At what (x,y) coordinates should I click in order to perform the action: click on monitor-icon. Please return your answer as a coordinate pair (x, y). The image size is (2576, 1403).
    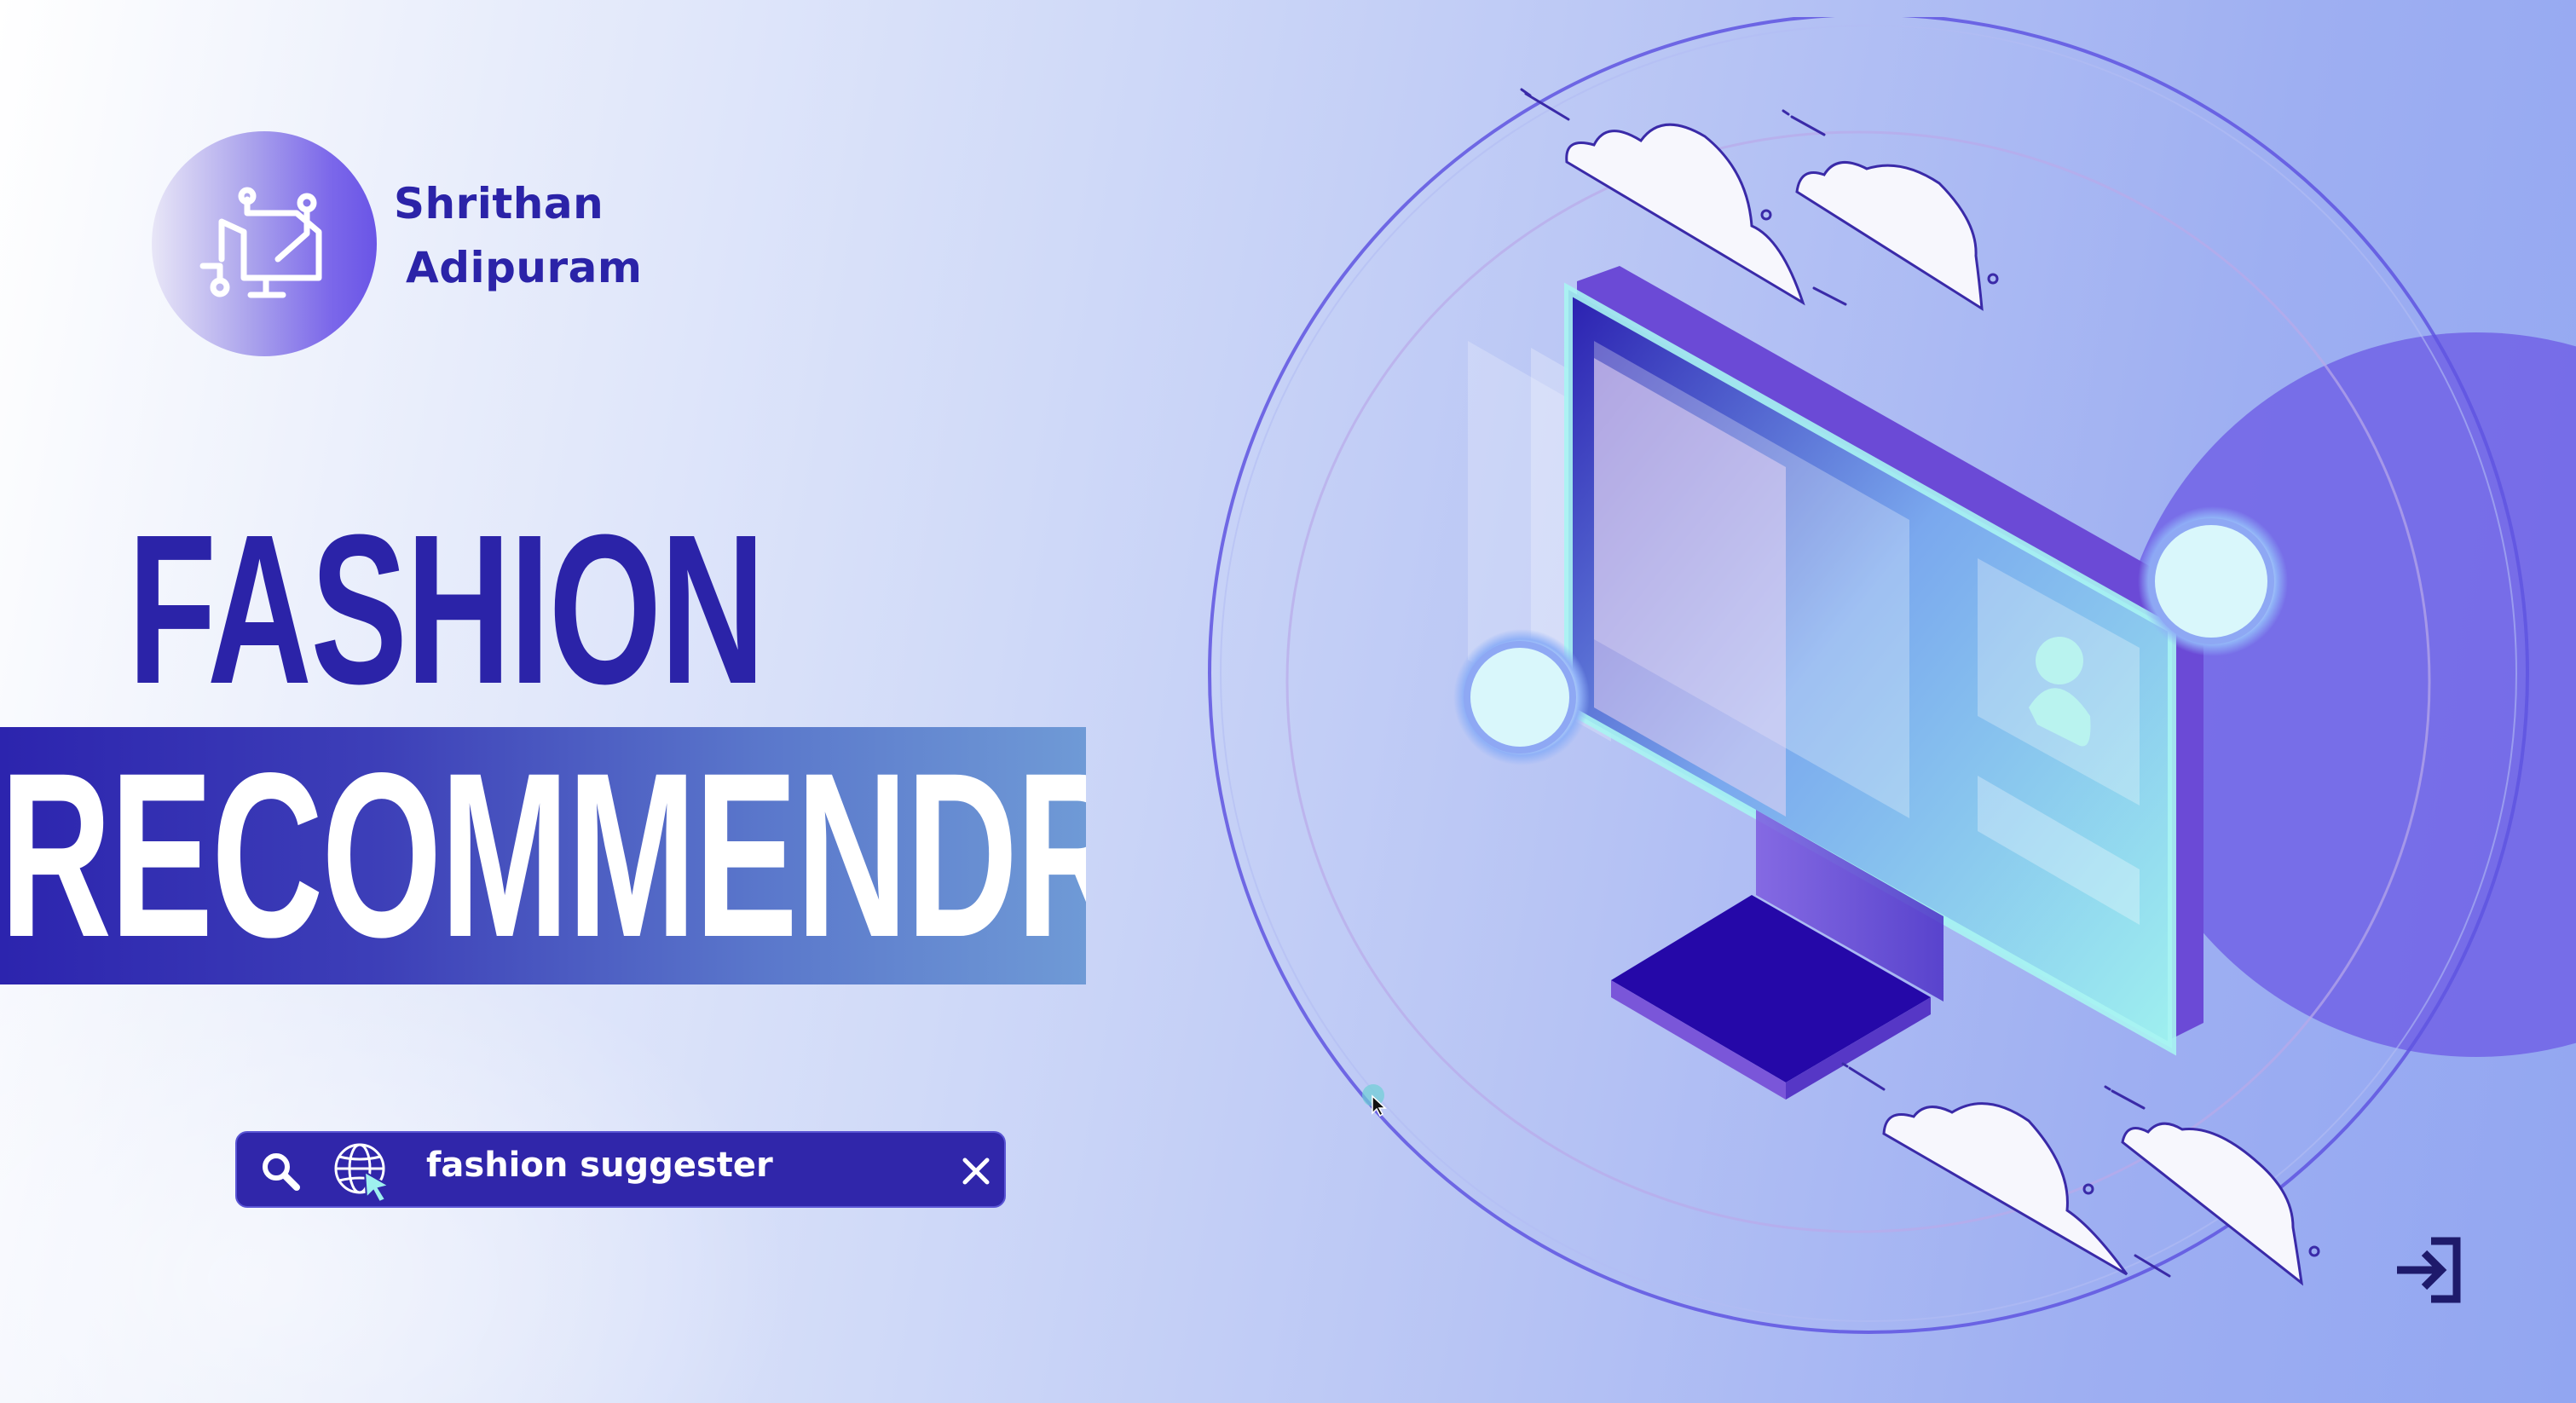
    Looking at the image, I should click on (260, 243).